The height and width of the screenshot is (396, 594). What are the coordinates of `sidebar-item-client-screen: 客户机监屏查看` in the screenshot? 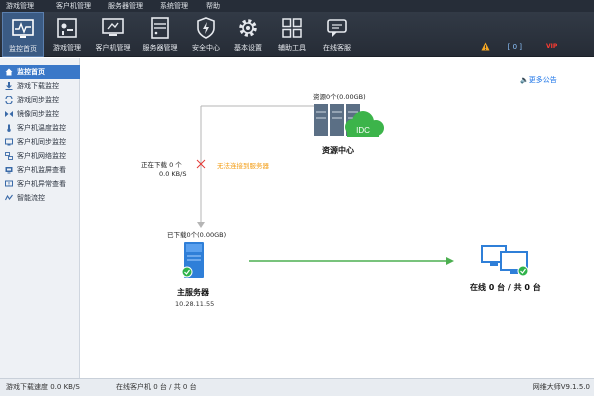 It's located at (40, 170).